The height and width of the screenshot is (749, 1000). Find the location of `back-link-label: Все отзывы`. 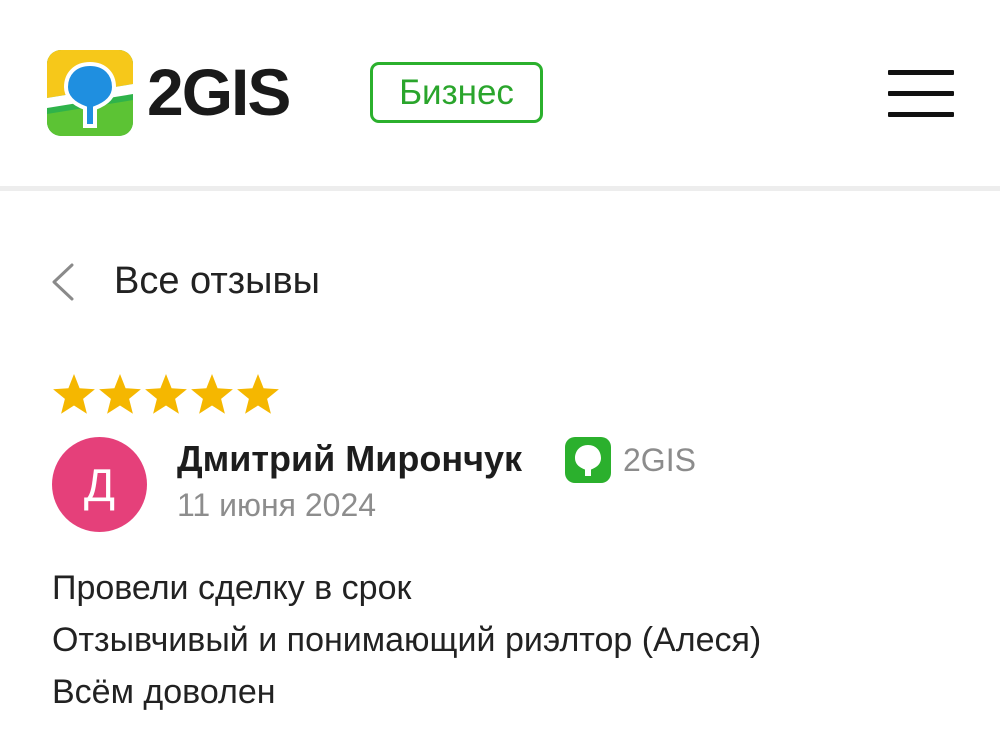

back-link-label: Все отзывы is located at coordinates (217, 281).